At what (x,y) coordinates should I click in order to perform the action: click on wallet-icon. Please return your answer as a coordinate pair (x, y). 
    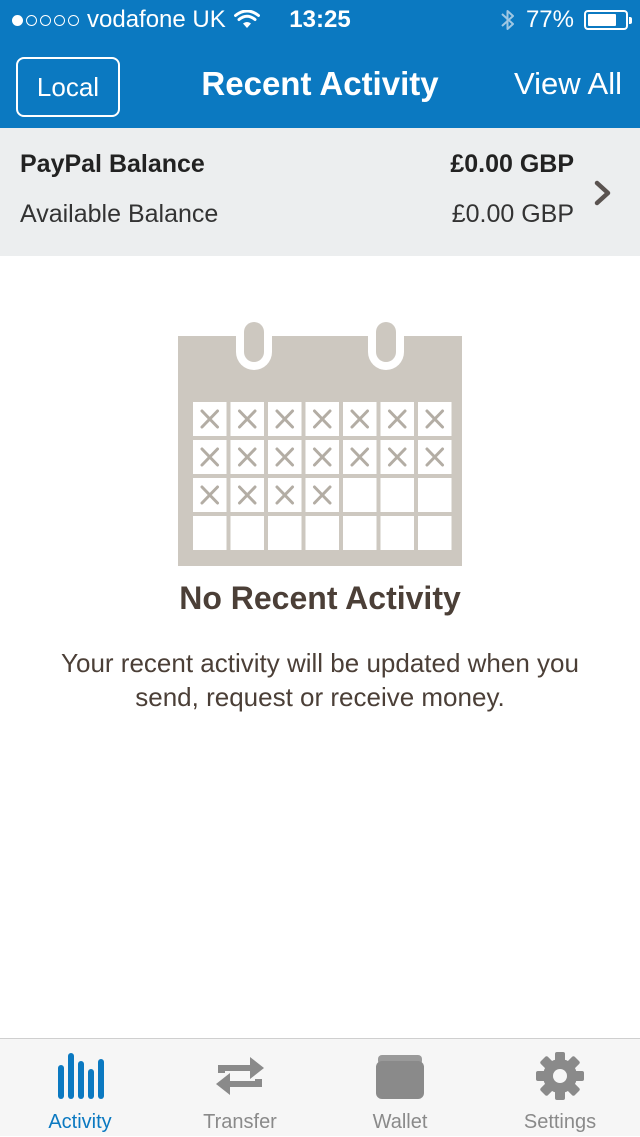
    Looking at the image, I should click on (400, 1077).